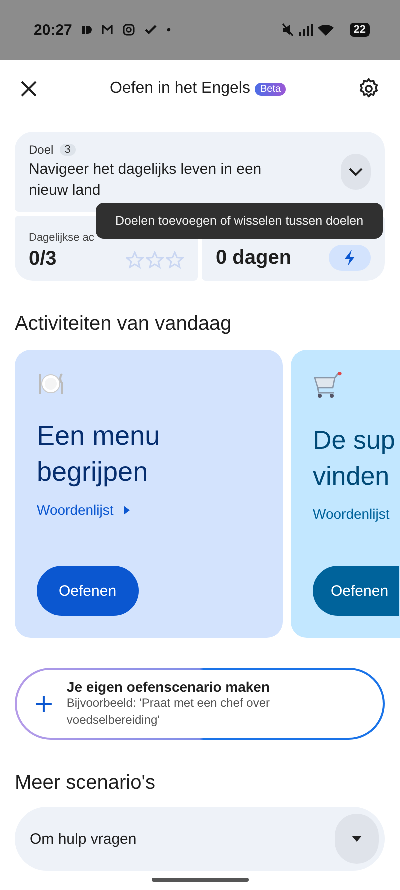 The image size is (400, 890). Describe the element at coordinates (53, 30) in the screenshot. I see `clock: 20:27` at that location.